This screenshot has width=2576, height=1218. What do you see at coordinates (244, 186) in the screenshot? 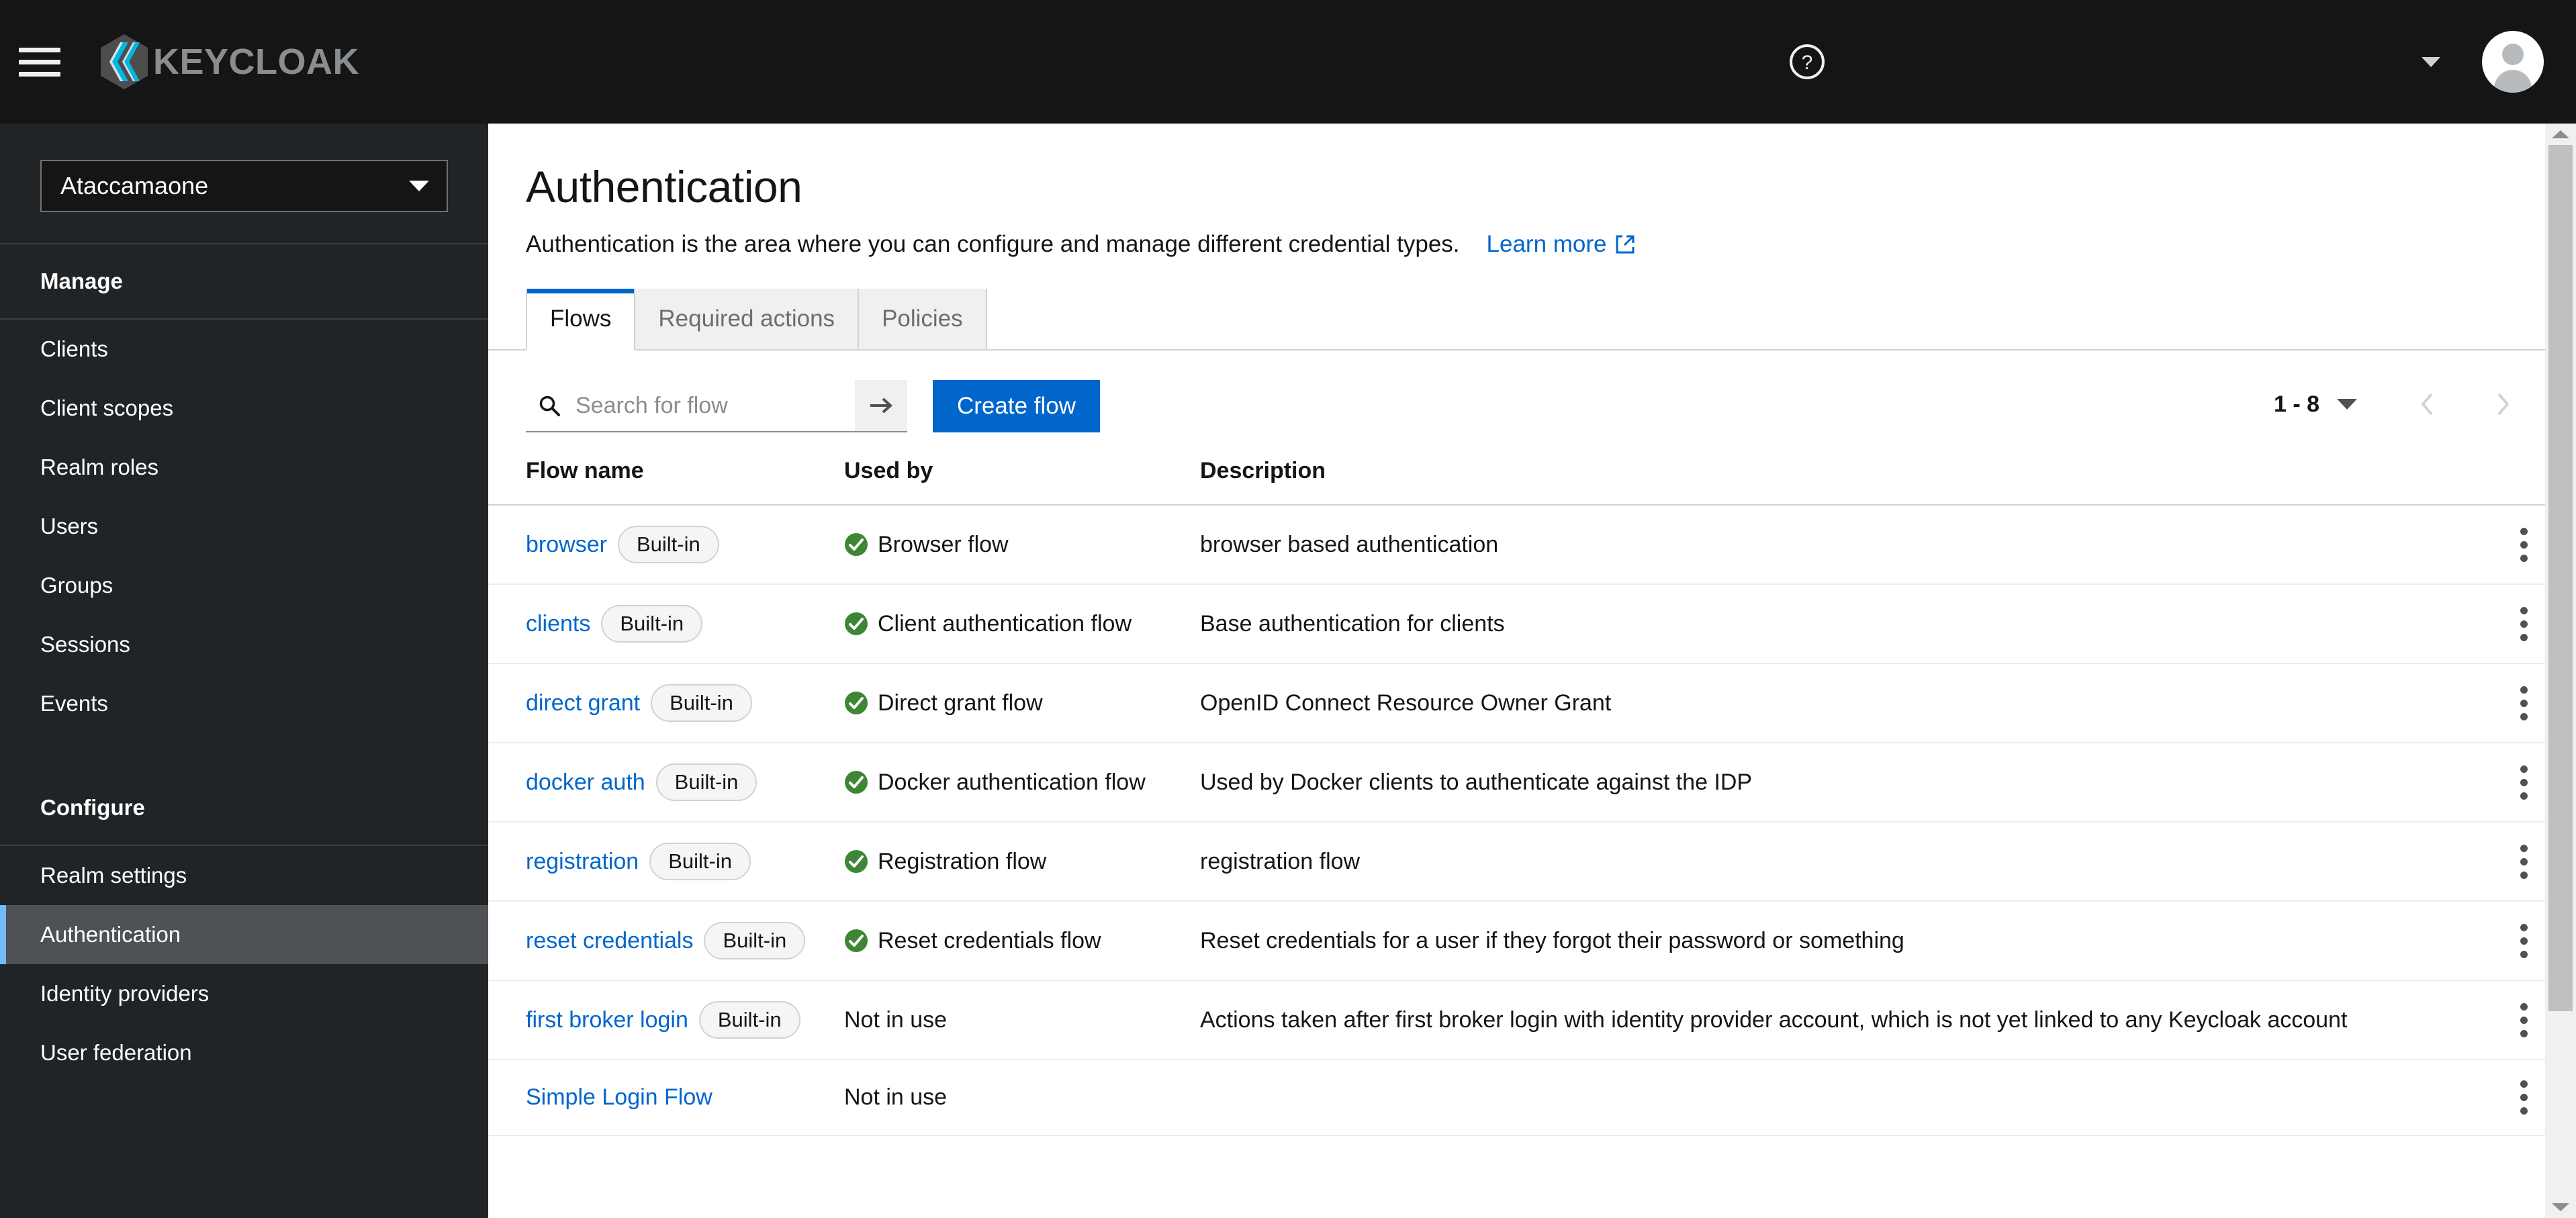
I see `realm-selector: Ataccamaone` at bounding box center [244, 186].